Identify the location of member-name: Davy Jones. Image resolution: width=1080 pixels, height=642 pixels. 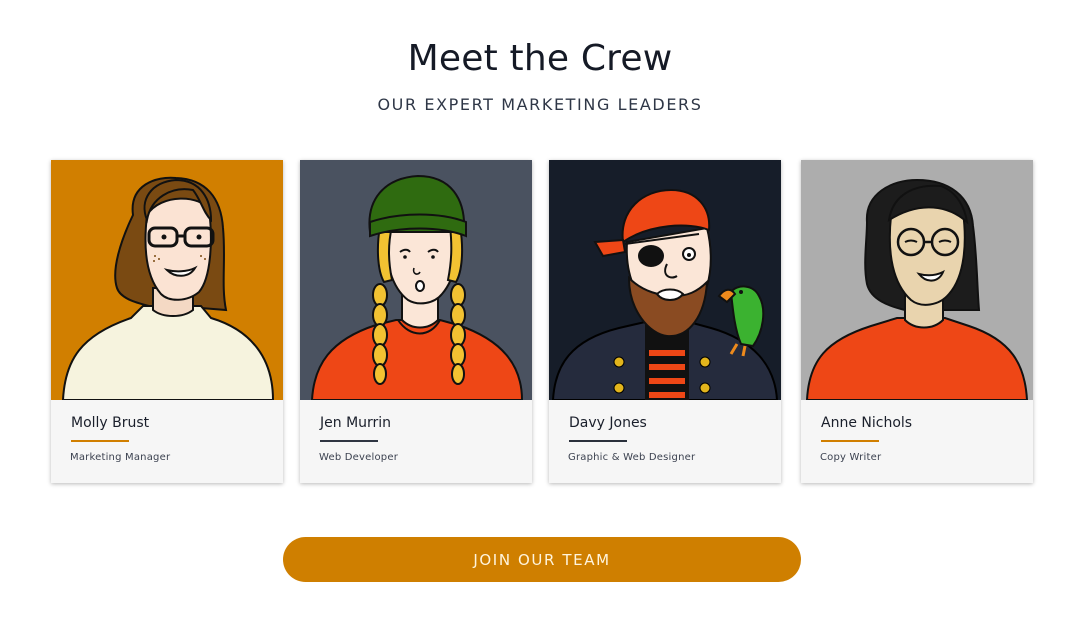
(608, 423).